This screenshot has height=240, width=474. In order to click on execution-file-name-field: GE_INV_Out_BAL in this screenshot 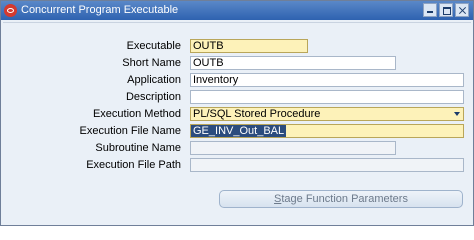, I will do `click(327, 131)`.